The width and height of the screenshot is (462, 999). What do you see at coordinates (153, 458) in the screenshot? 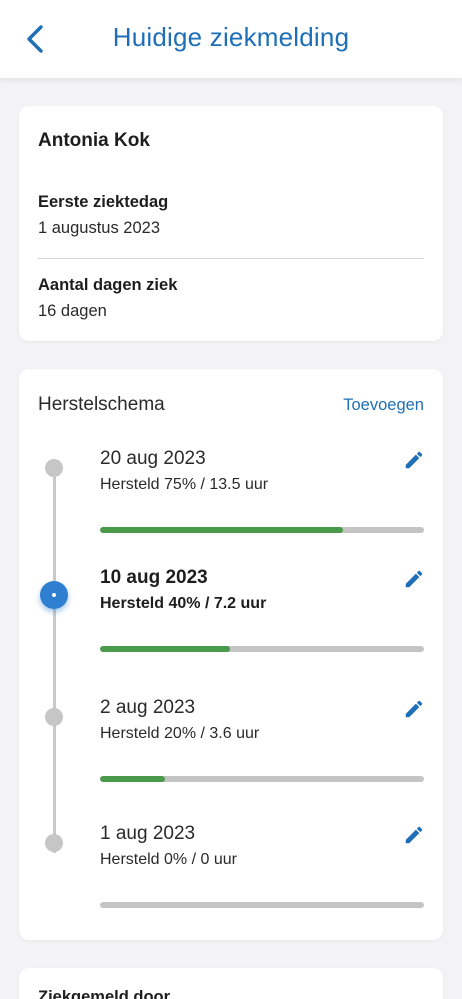
I see `entry-date: 20 aug 2023` at bounding box center [153, 458].